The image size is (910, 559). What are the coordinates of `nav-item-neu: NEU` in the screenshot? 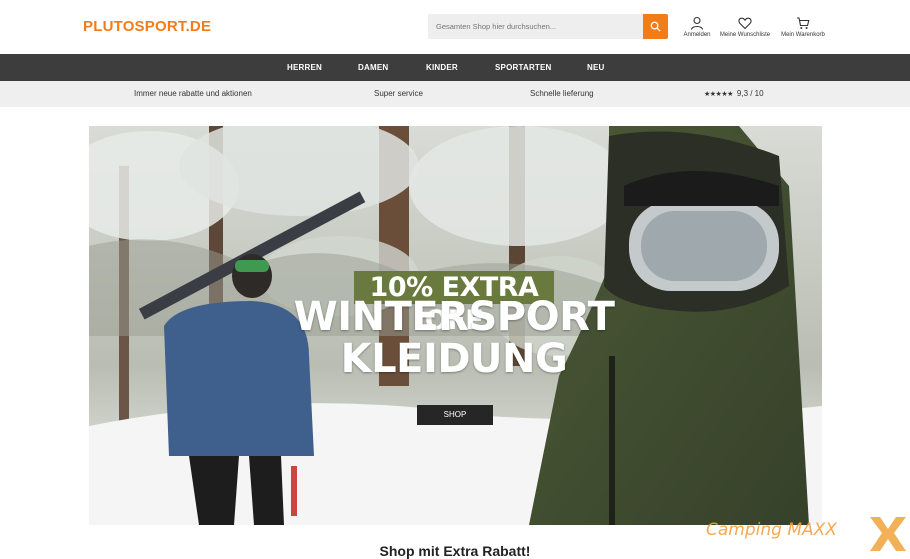 It's located at (596, 67).